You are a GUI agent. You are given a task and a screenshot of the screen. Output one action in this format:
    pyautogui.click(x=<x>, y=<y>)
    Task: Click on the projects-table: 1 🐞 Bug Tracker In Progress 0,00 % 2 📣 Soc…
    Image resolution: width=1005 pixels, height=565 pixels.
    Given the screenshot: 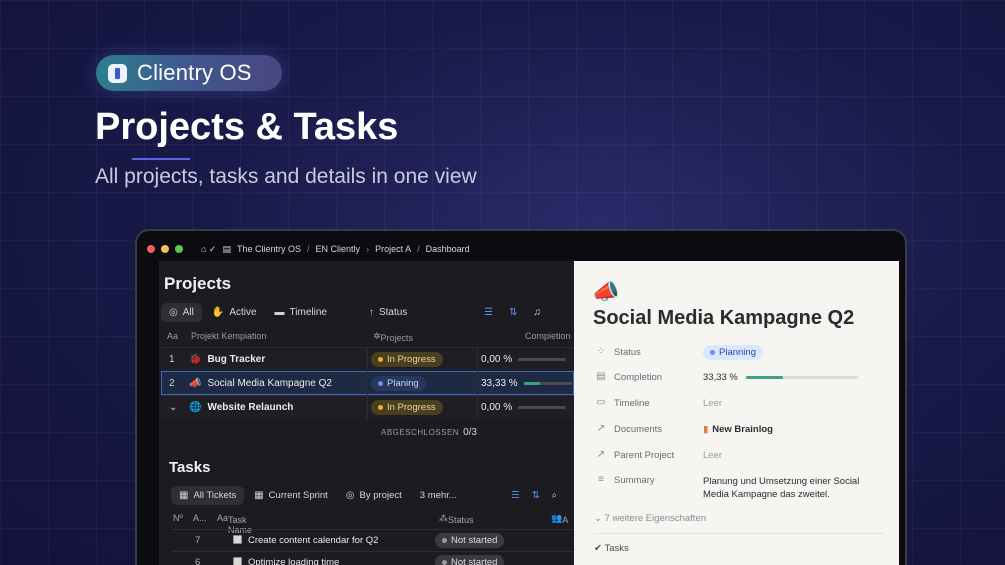 What is the action you would take?
    pyautogui.click(x=367, y=383)
    